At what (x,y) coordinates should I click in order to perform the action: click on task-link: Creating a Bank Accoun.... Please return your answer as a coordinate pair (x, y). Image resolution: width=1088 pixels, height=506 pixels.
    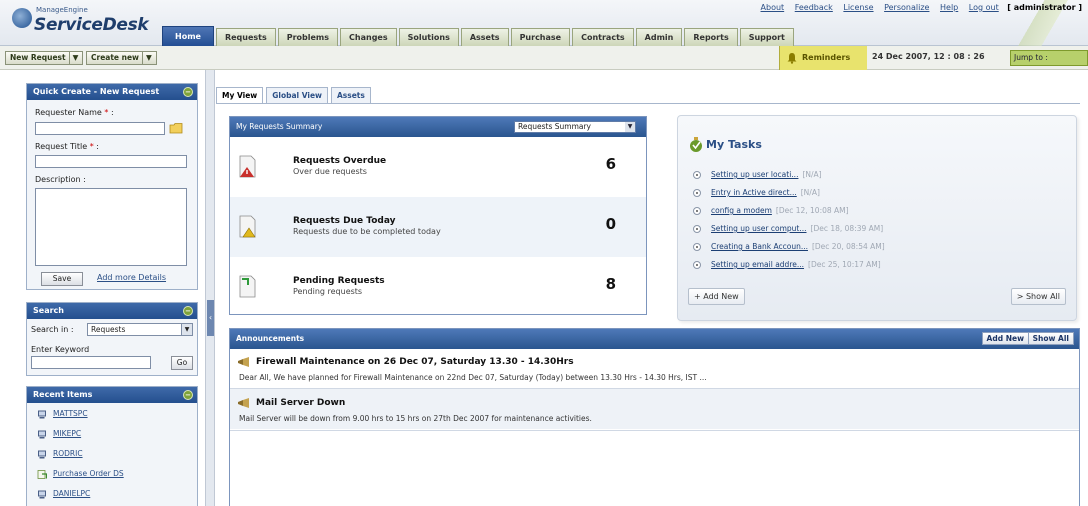
    Looking at the image, I should click on (759, 246).